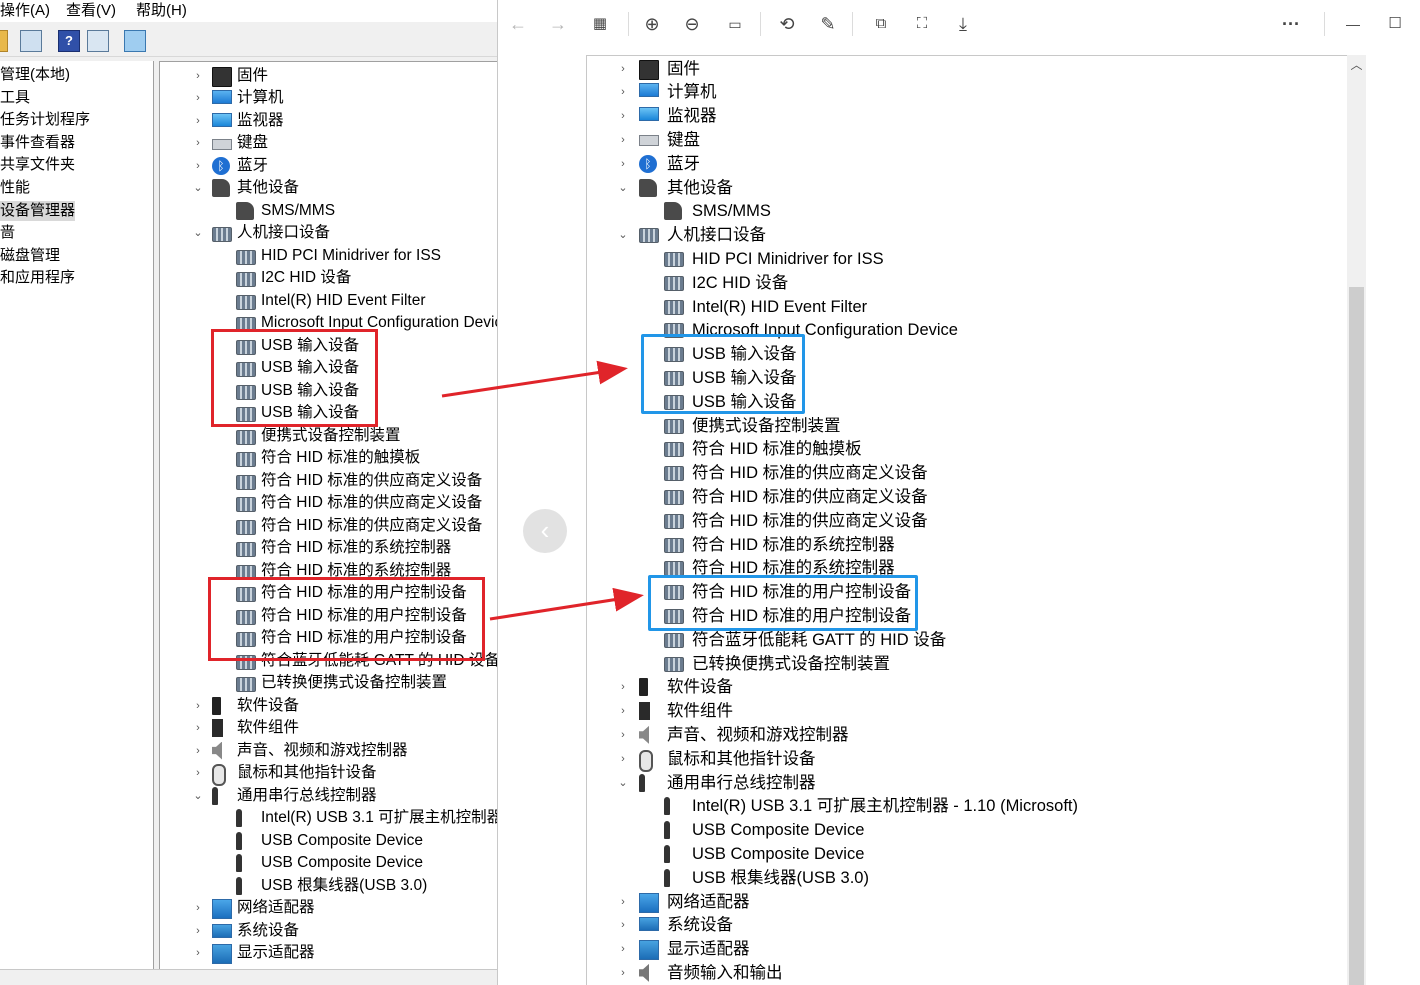 This screenshot has height=985, width=1420. Describe the element at coordinates (31, 41) in the screenshot. I see `console-icon` at that location.